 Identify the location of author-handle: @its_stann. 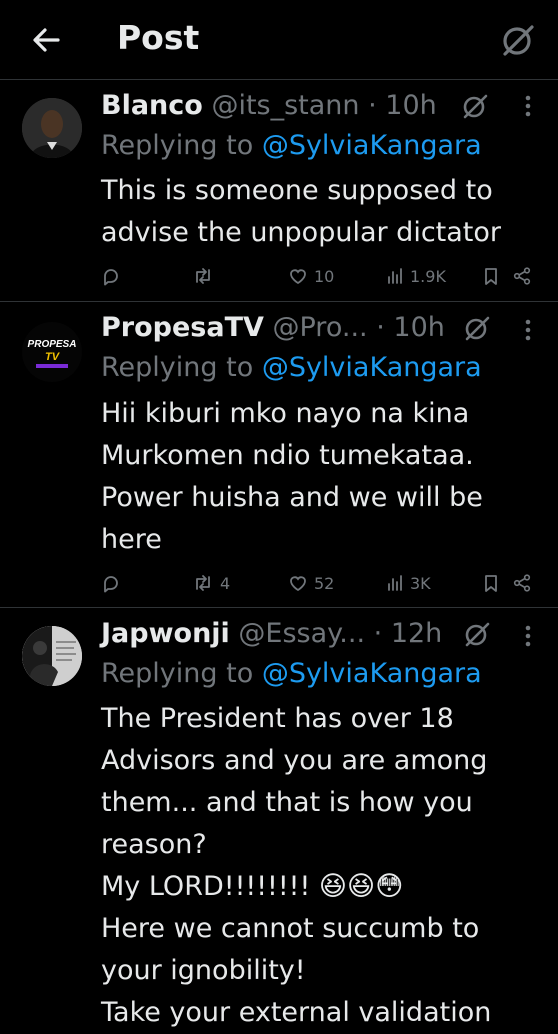
(285, 105).